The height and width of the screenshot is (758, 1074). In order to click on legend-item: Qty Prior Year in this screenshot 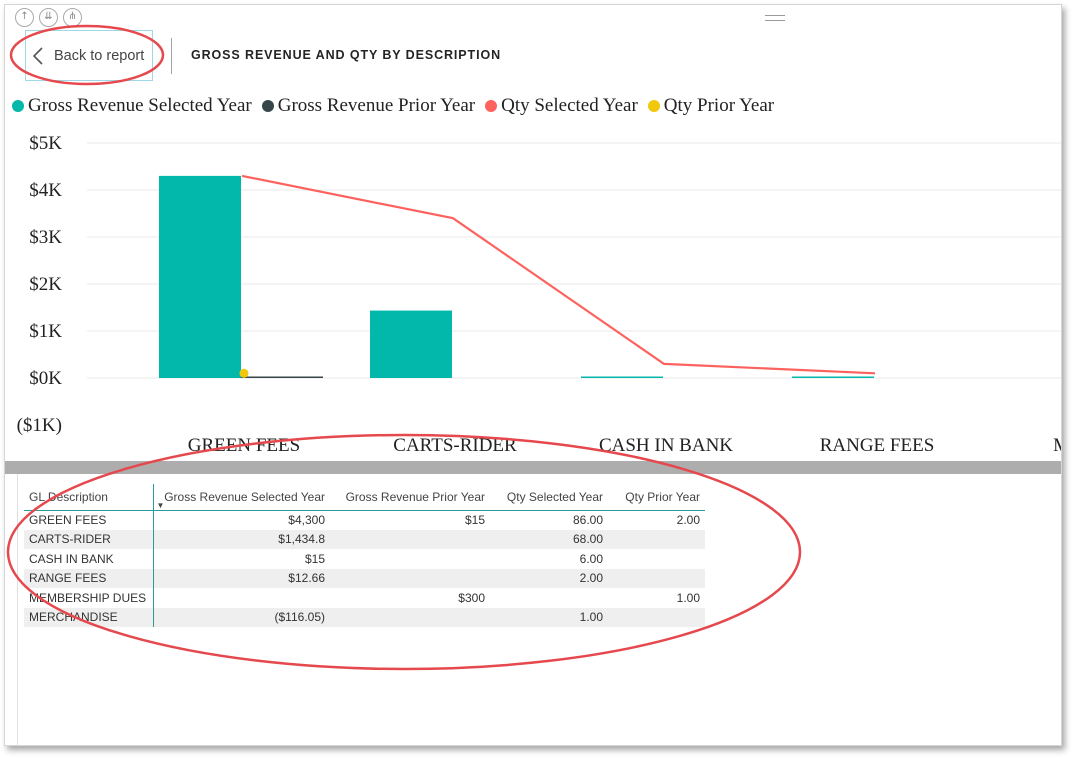, I will do `click(711, 106)`.